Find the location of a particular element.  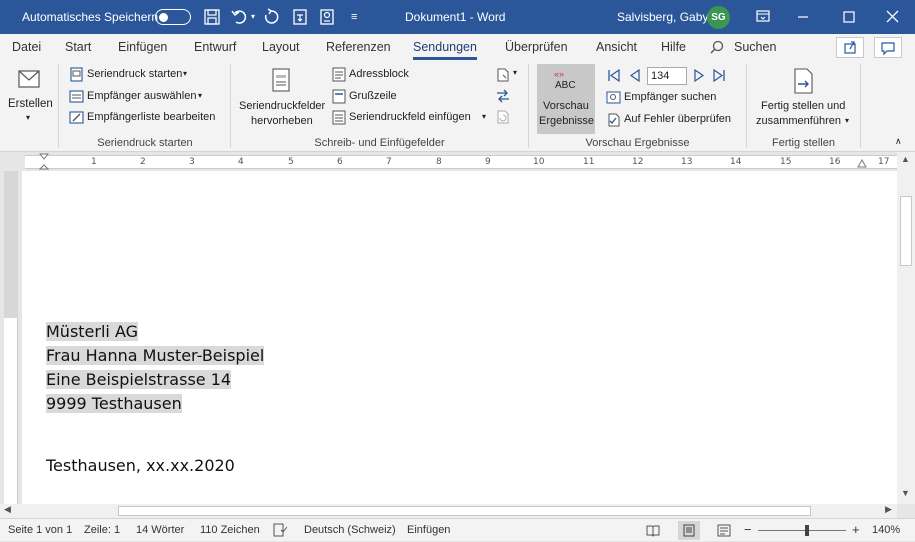

close-icon is located at coordinates (892, 17).